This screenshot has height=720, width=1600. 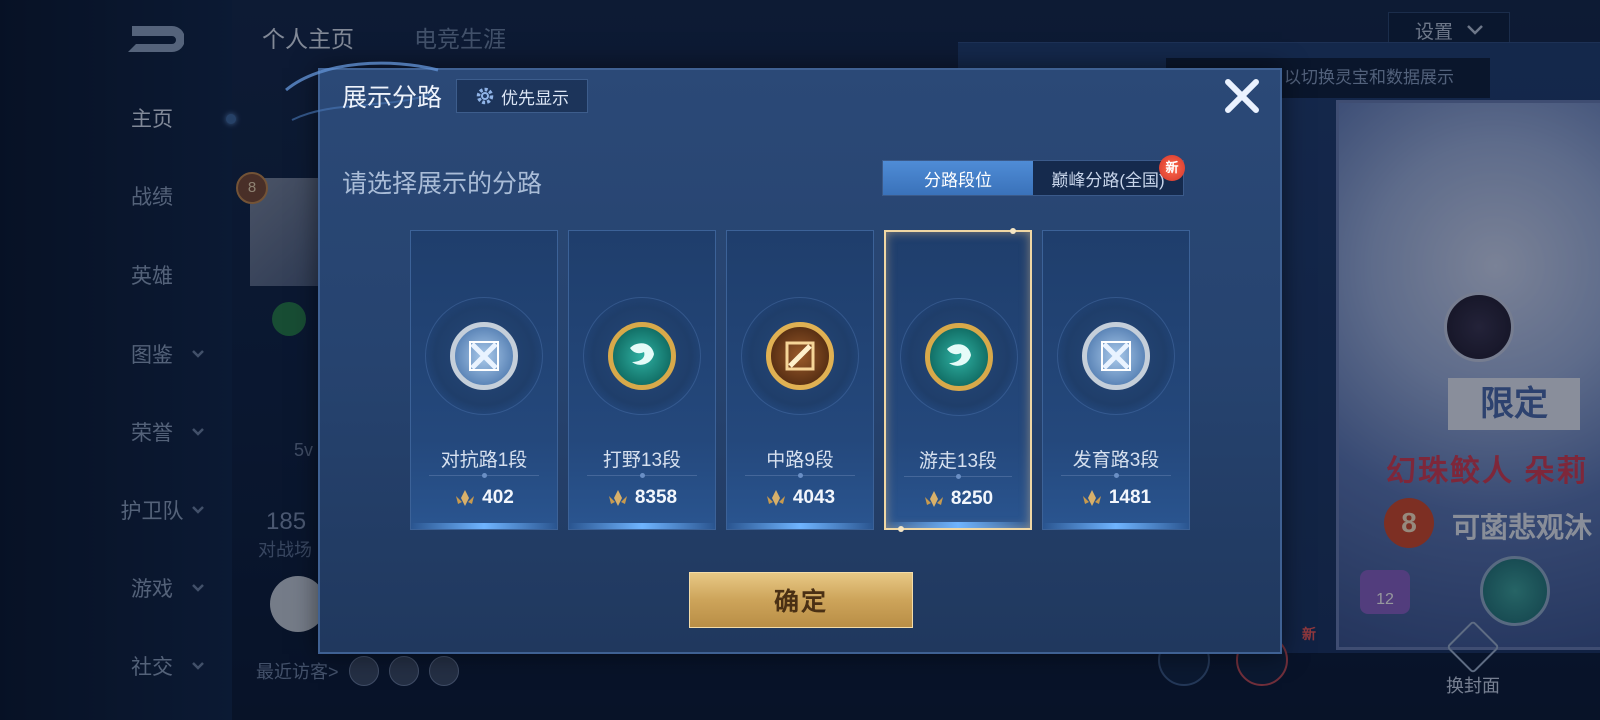 I want to click on lane-card: 游走13段 8250, so click(x=958, y=380).